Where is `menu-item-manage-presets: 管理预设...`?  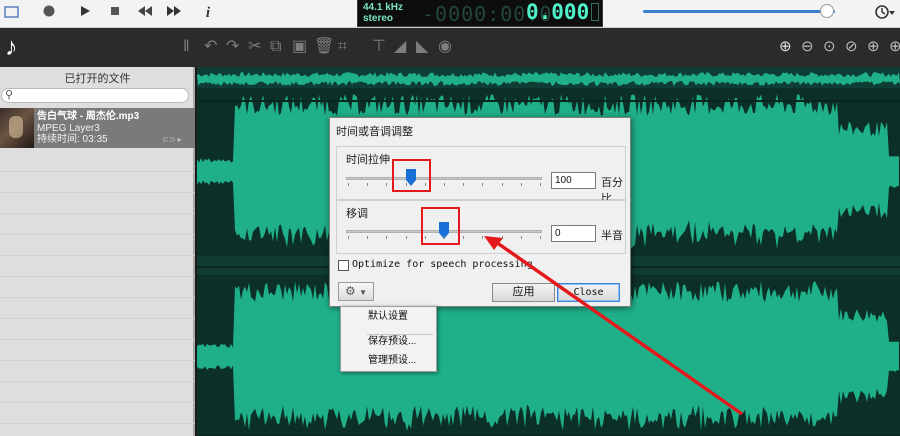 menu-item-manage-presets: 管理预设... is located at coordinates (388, 361).